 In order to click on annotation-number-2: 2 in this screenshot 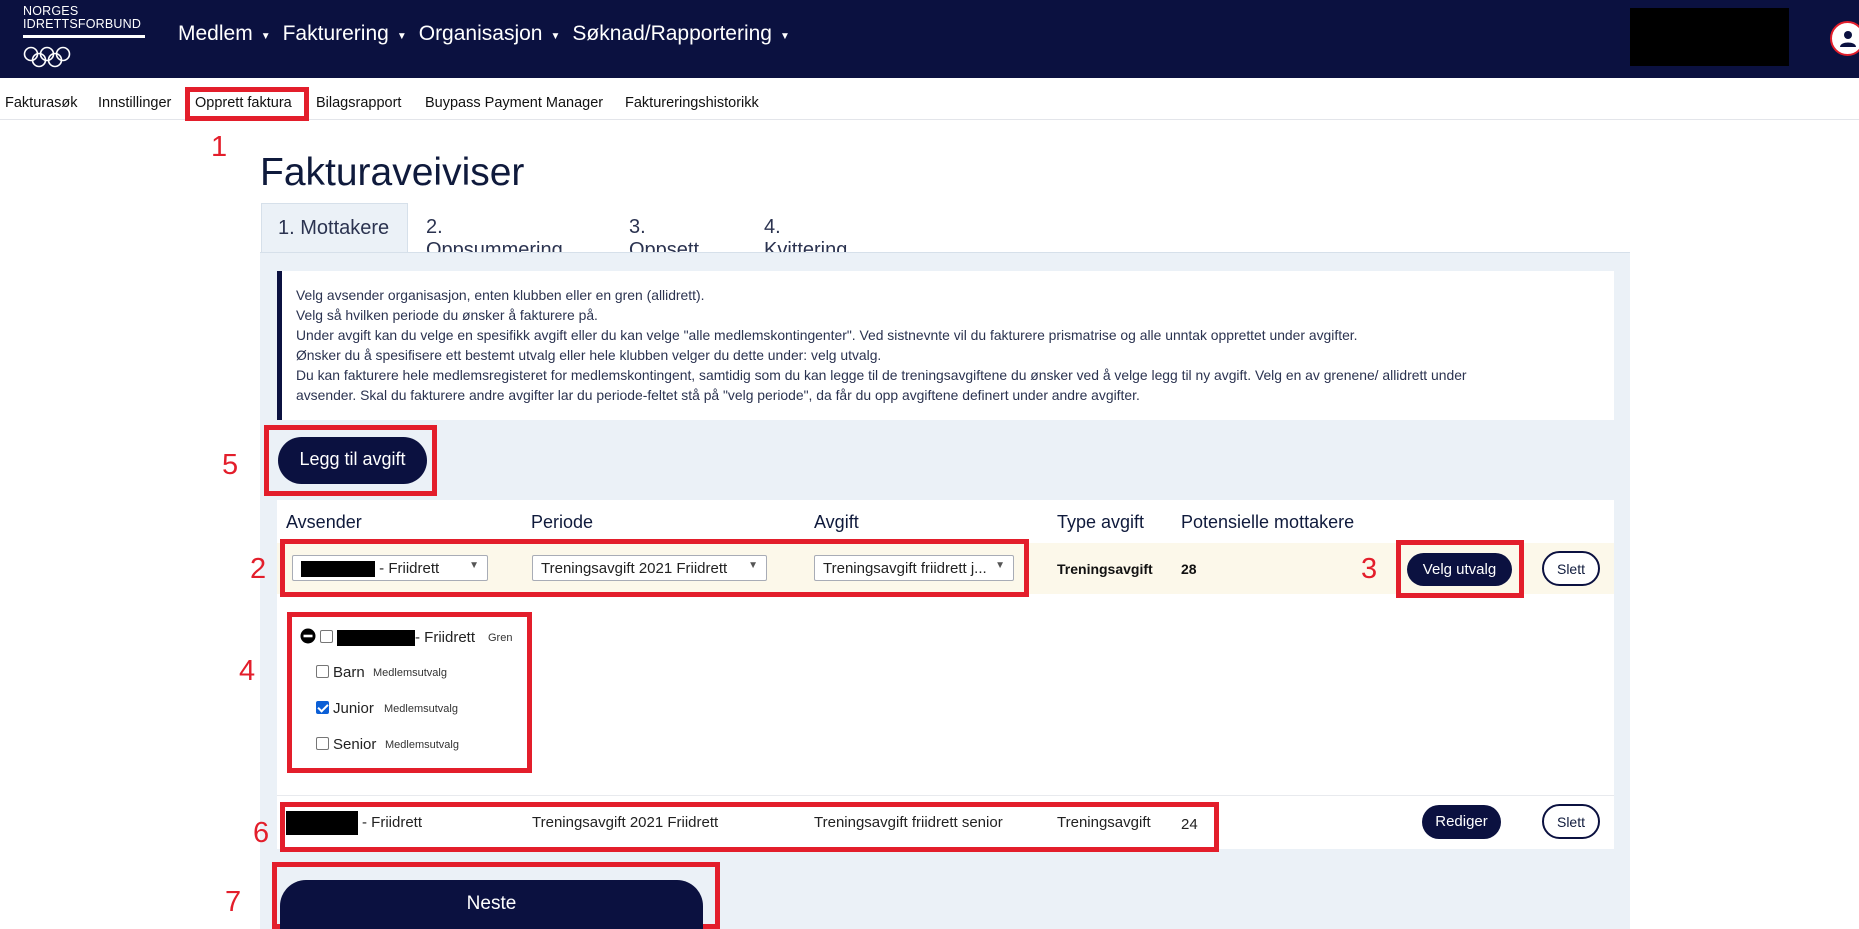, I will do `click(258, 569)`.